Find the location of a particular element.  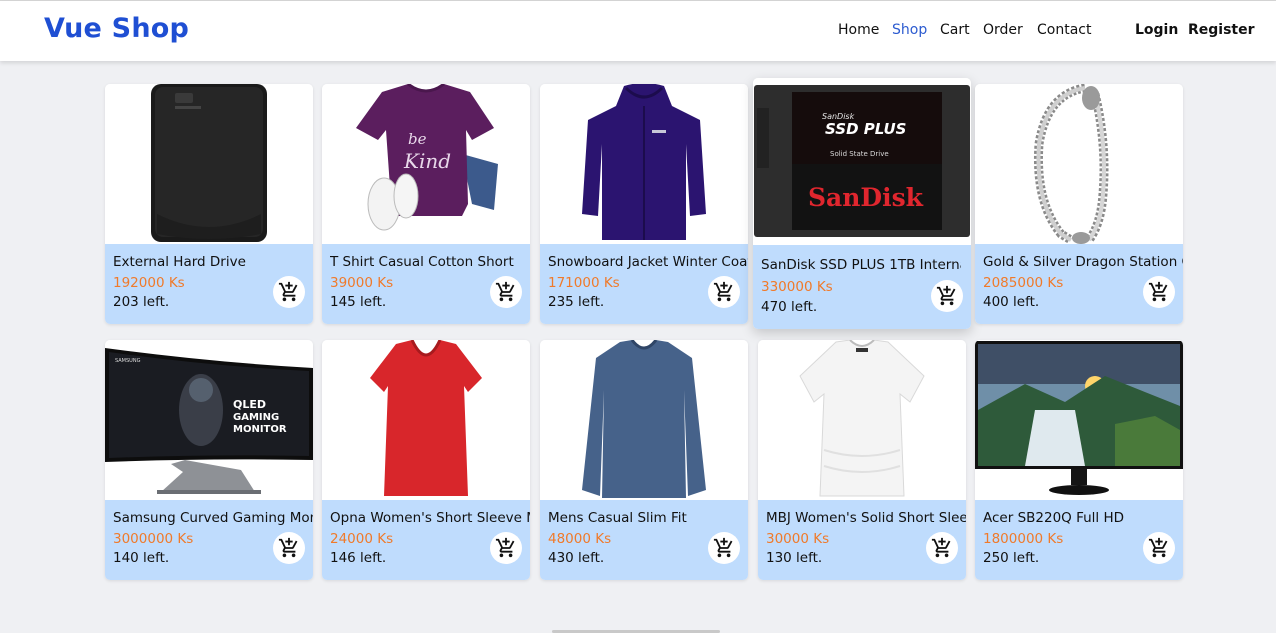

product-name: Gold & Silver Dragon Station C is located at coordinates (1083, 262).